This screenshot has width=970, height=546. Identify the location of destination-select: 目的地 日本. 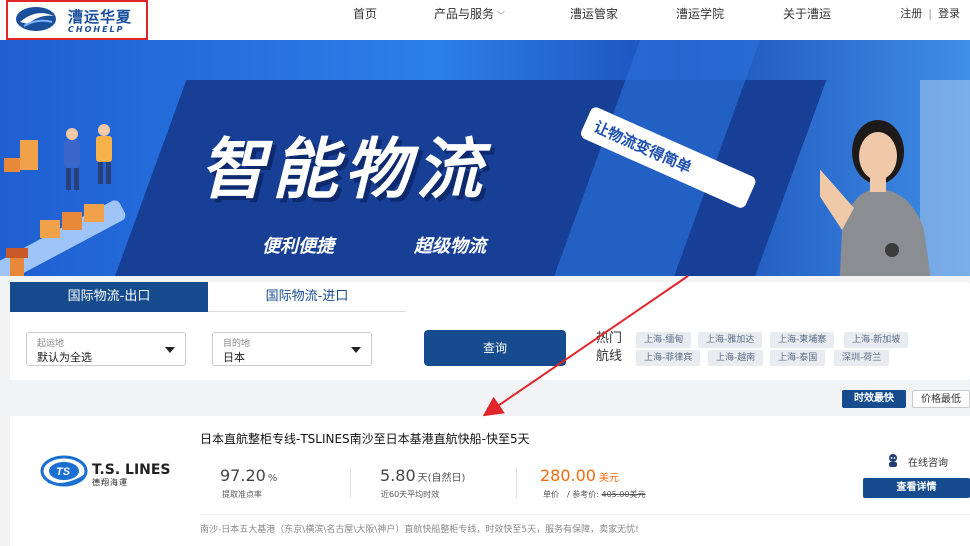
(292, 349).